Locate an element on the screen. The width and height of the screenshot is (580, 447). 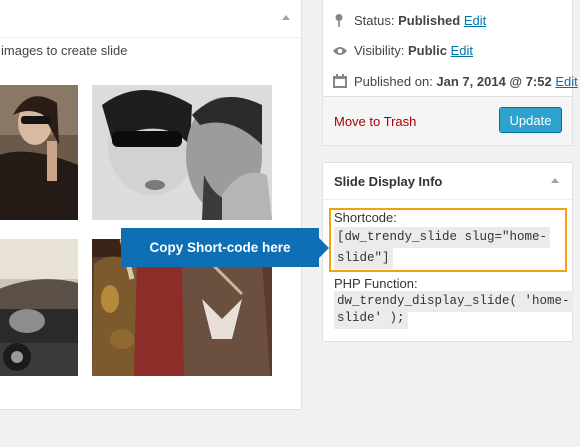
visibility-row: Visibility: Public Edit is located at coordinates (403, 51).